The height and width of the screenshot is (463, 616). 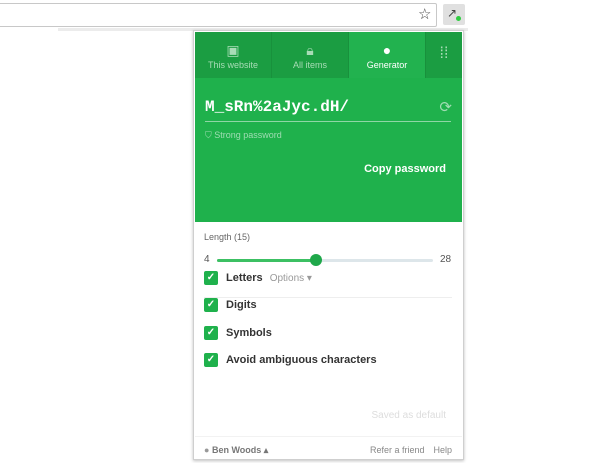 I want to click on length-max: 28, so click(x=446, y=259).